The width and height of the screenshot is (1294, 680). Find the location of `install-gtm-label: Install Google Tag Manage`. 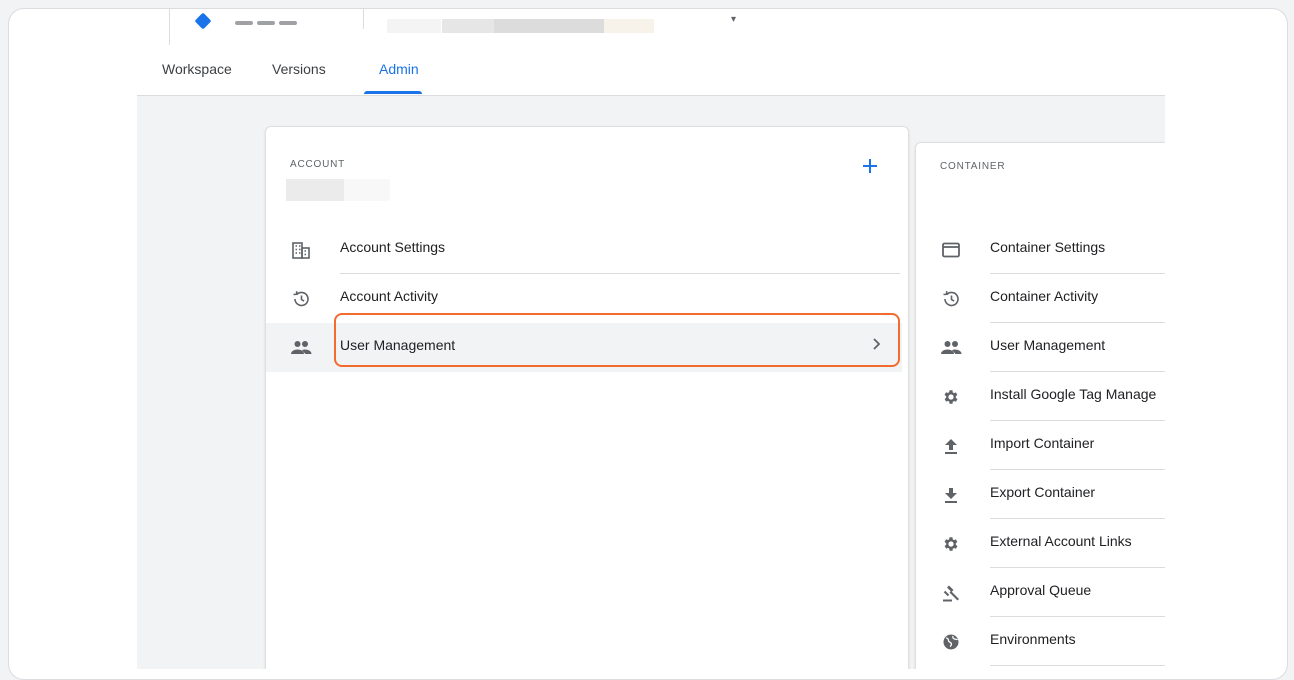

install-gtm-label: Install Google Tag Manage is located at coordinates (1073, 394).